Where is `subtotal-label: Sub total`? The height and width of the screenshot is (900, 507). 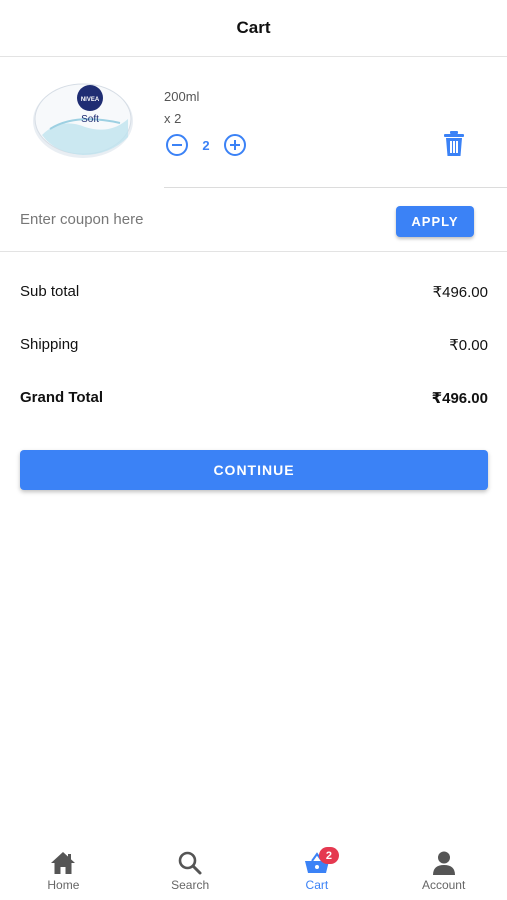
subtotal-label: Sub total is located at coordinates (50, 291).